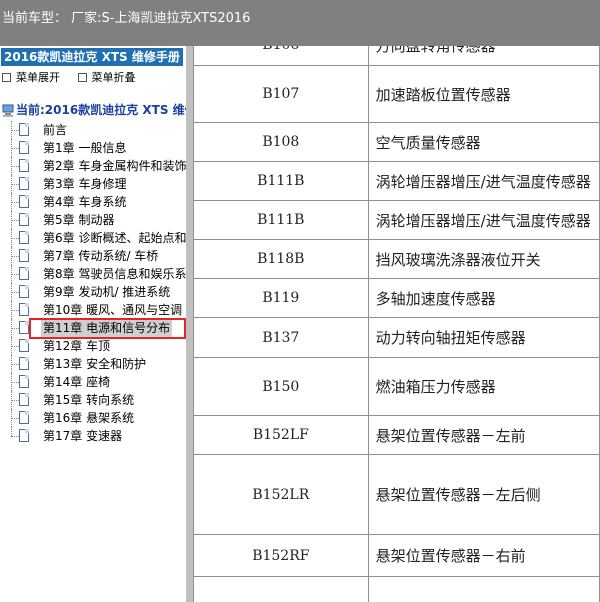 Image resolution: width=600 pixels, height=602 pixels. What do you see at coordinates (281, 181) in the screenshot?
I see `component-code: B111B` at bounding box center [281, 181].